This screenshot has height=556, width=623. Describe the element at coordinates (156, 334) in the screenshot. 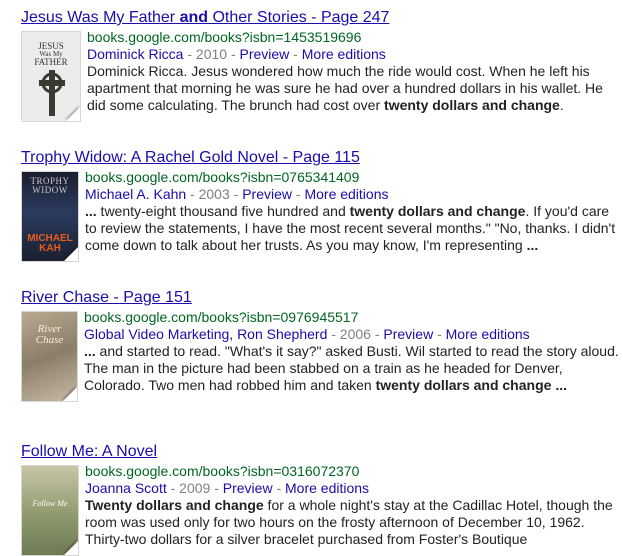

I see `author-link: Global Video Marketing` at that location.